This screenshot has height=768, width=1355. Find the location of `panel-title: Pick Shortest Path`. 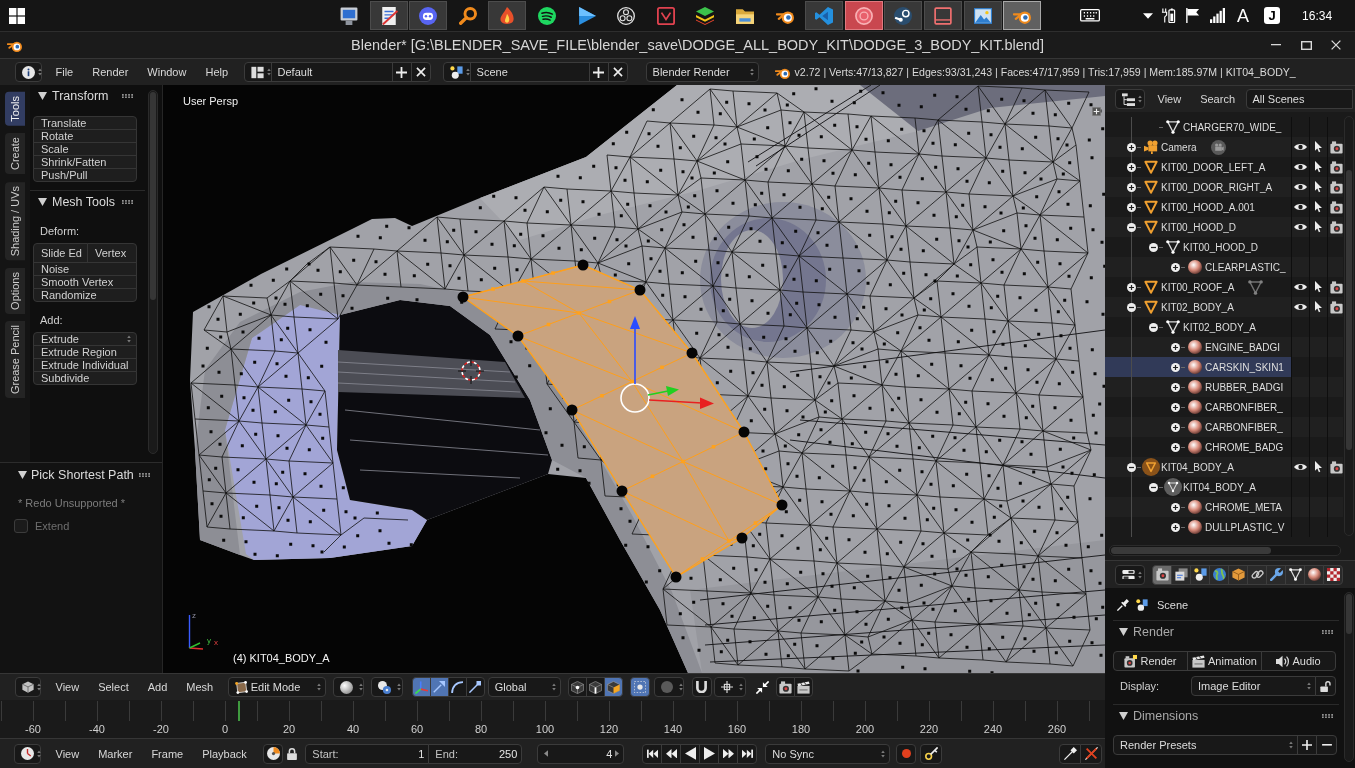

panel-title: Pick Shortest Path is located at coordinates (82, 475).